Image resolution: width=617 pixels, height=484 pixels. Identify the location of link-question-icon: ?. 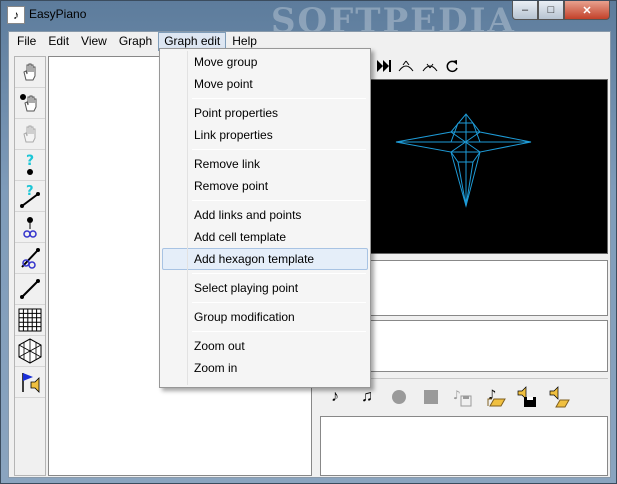
(30, 196).